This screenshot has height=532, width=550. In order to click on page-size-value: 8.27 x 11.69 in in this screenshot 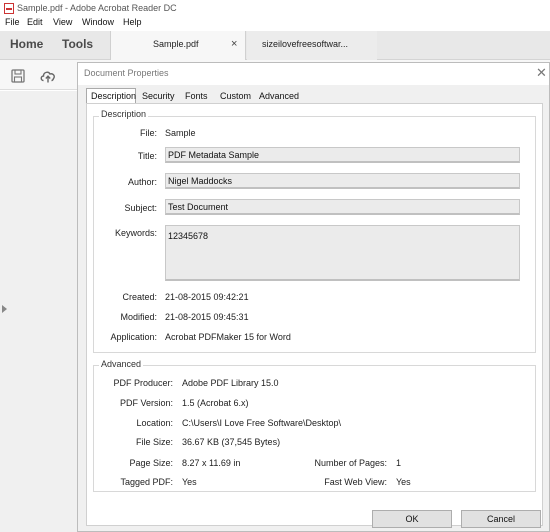, I will do `click(211, 463)`.